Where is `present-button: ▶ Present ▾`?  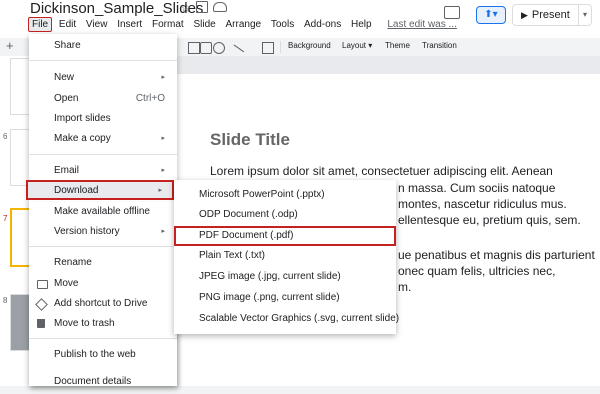
present-button: ▶ Present ▾ is located at coordinates (552, 15).